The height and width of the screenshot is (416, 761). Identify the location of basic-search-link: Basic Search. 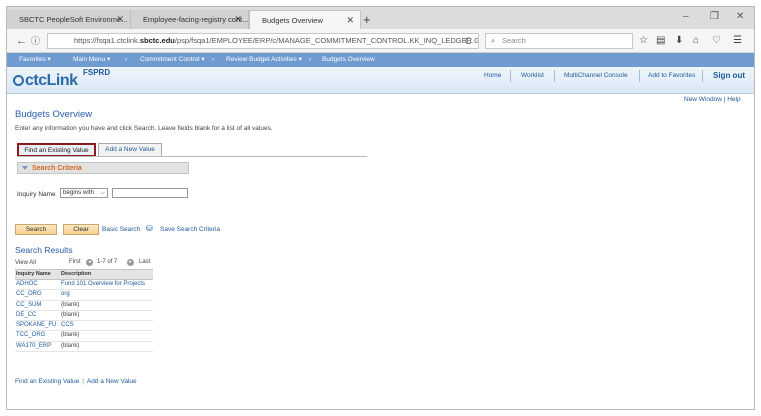
(121, 229).